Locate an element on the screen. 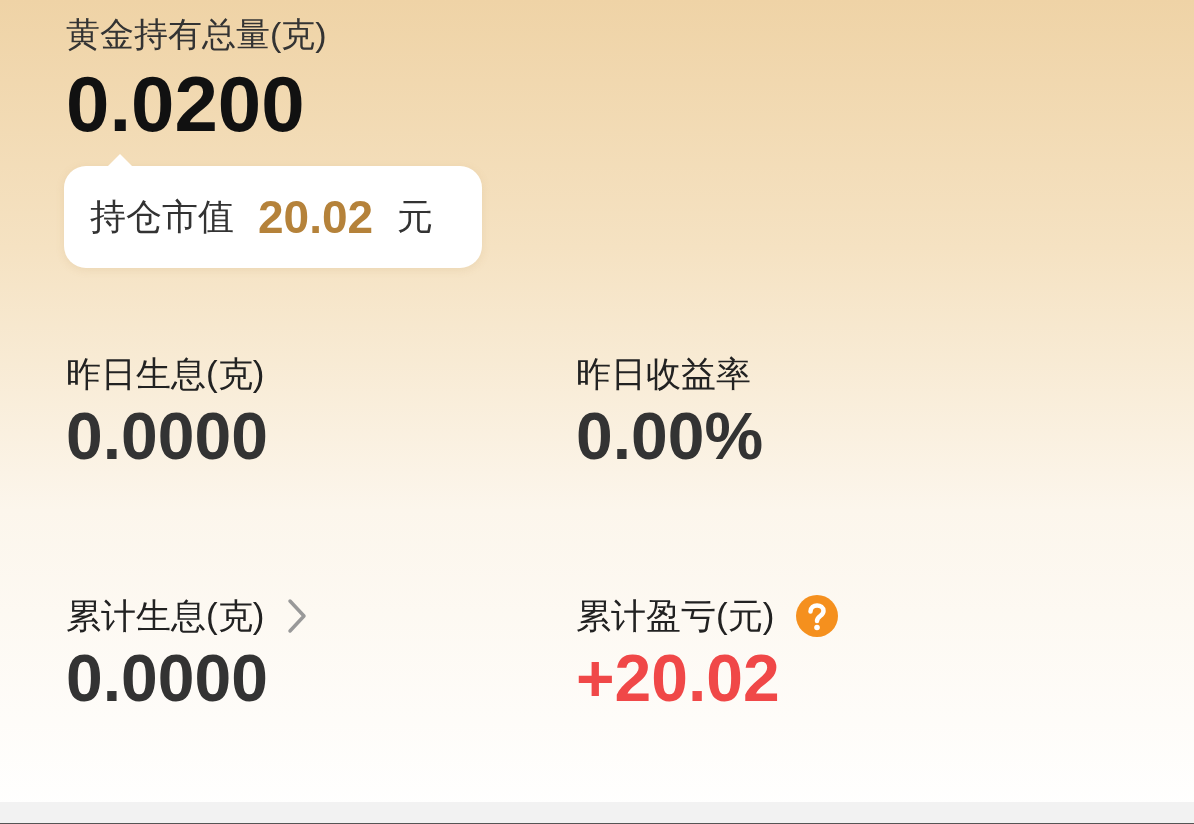 The width and height of the screenshot is (1194, 824). stat-value: 0.00% is located at coordinates (670, 436).